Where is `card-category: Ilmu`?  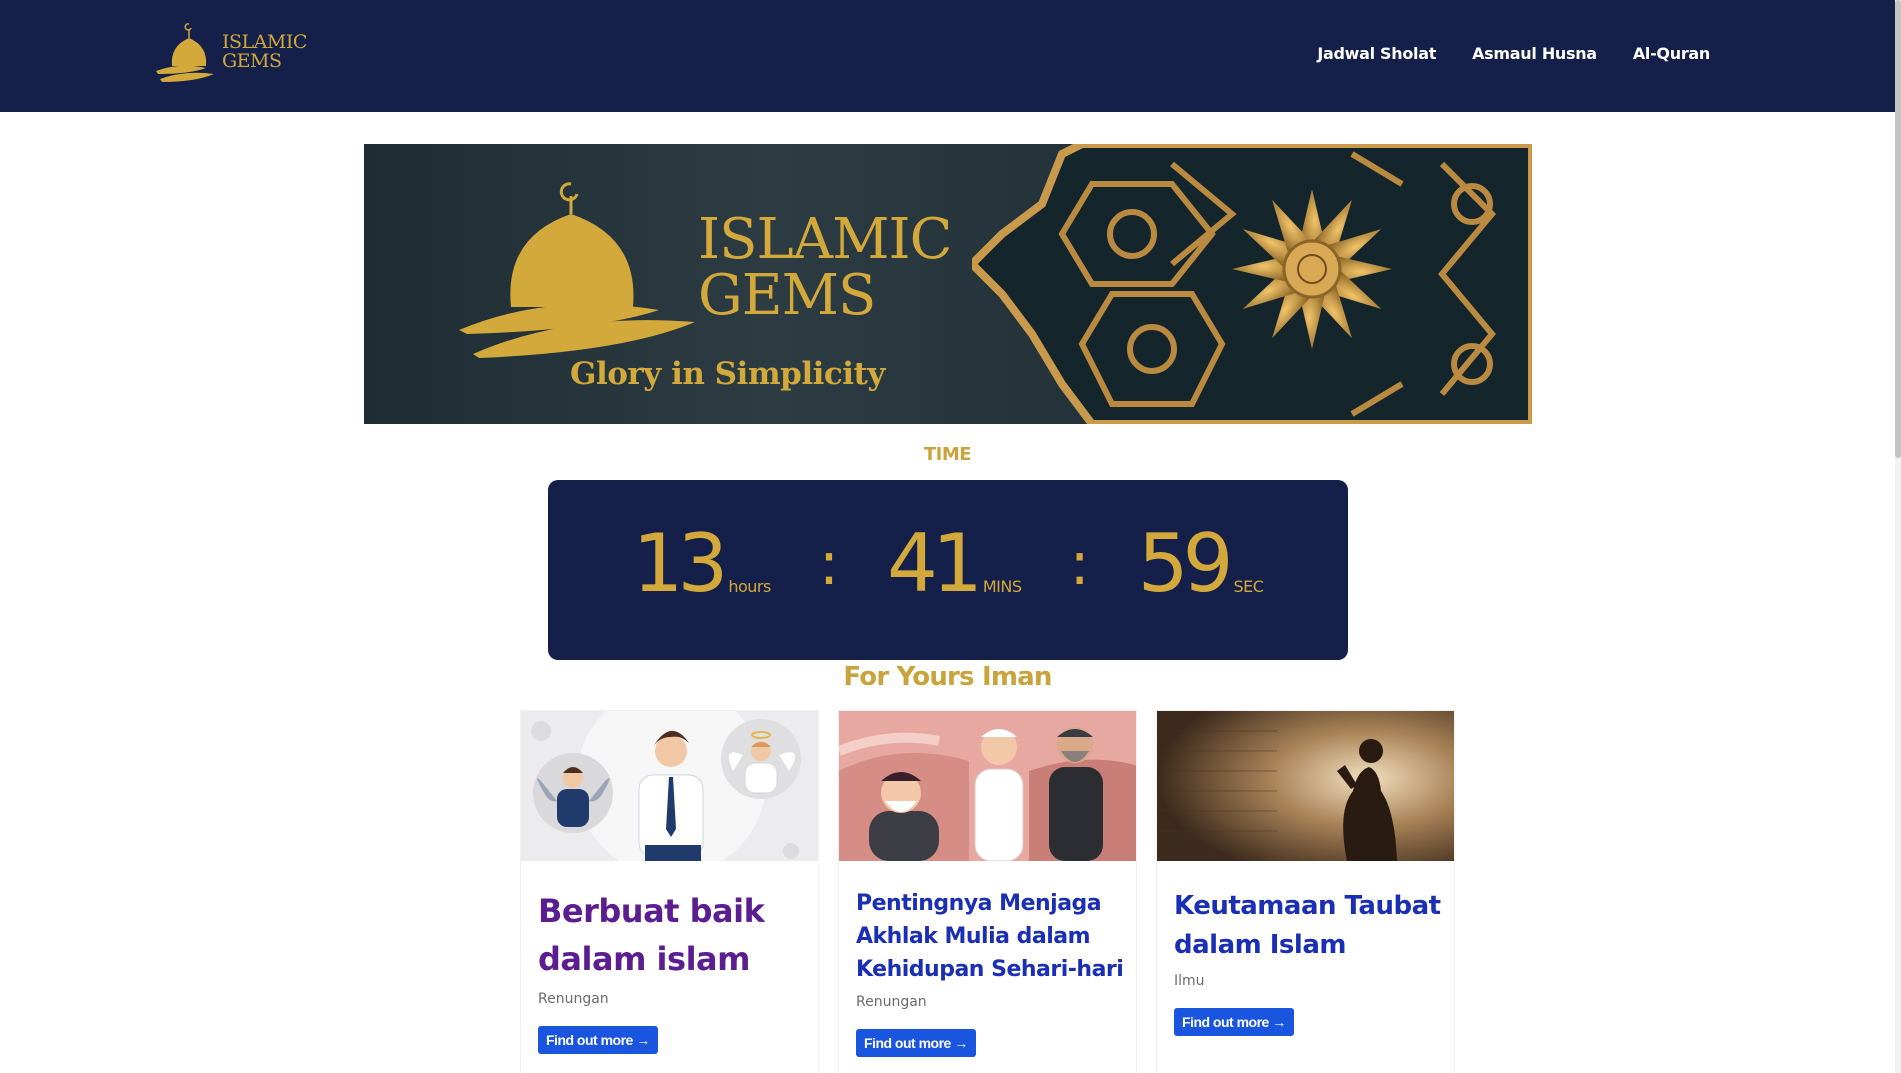
card-category: Ilmu is located at coordinates (1189, 981).